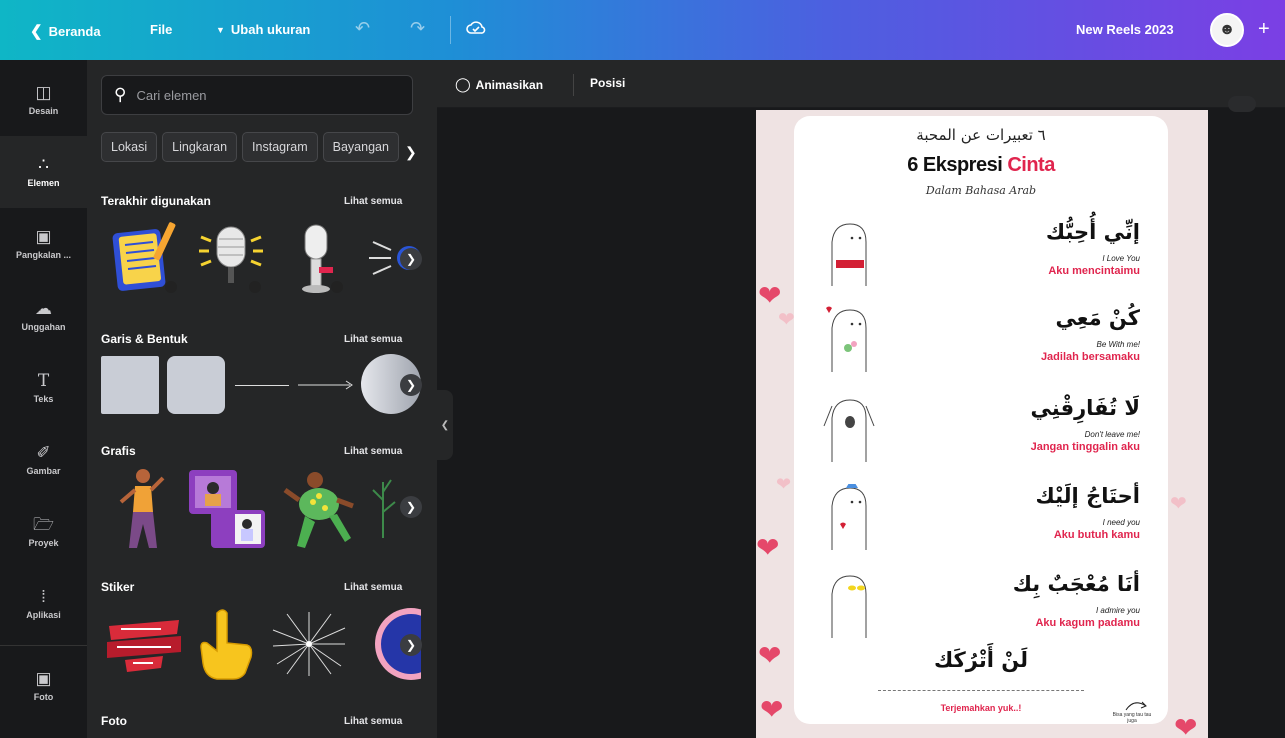 This screenshot has height=738, width=1285. I want to click on woman-dancing-graphic, so click(141, 509).